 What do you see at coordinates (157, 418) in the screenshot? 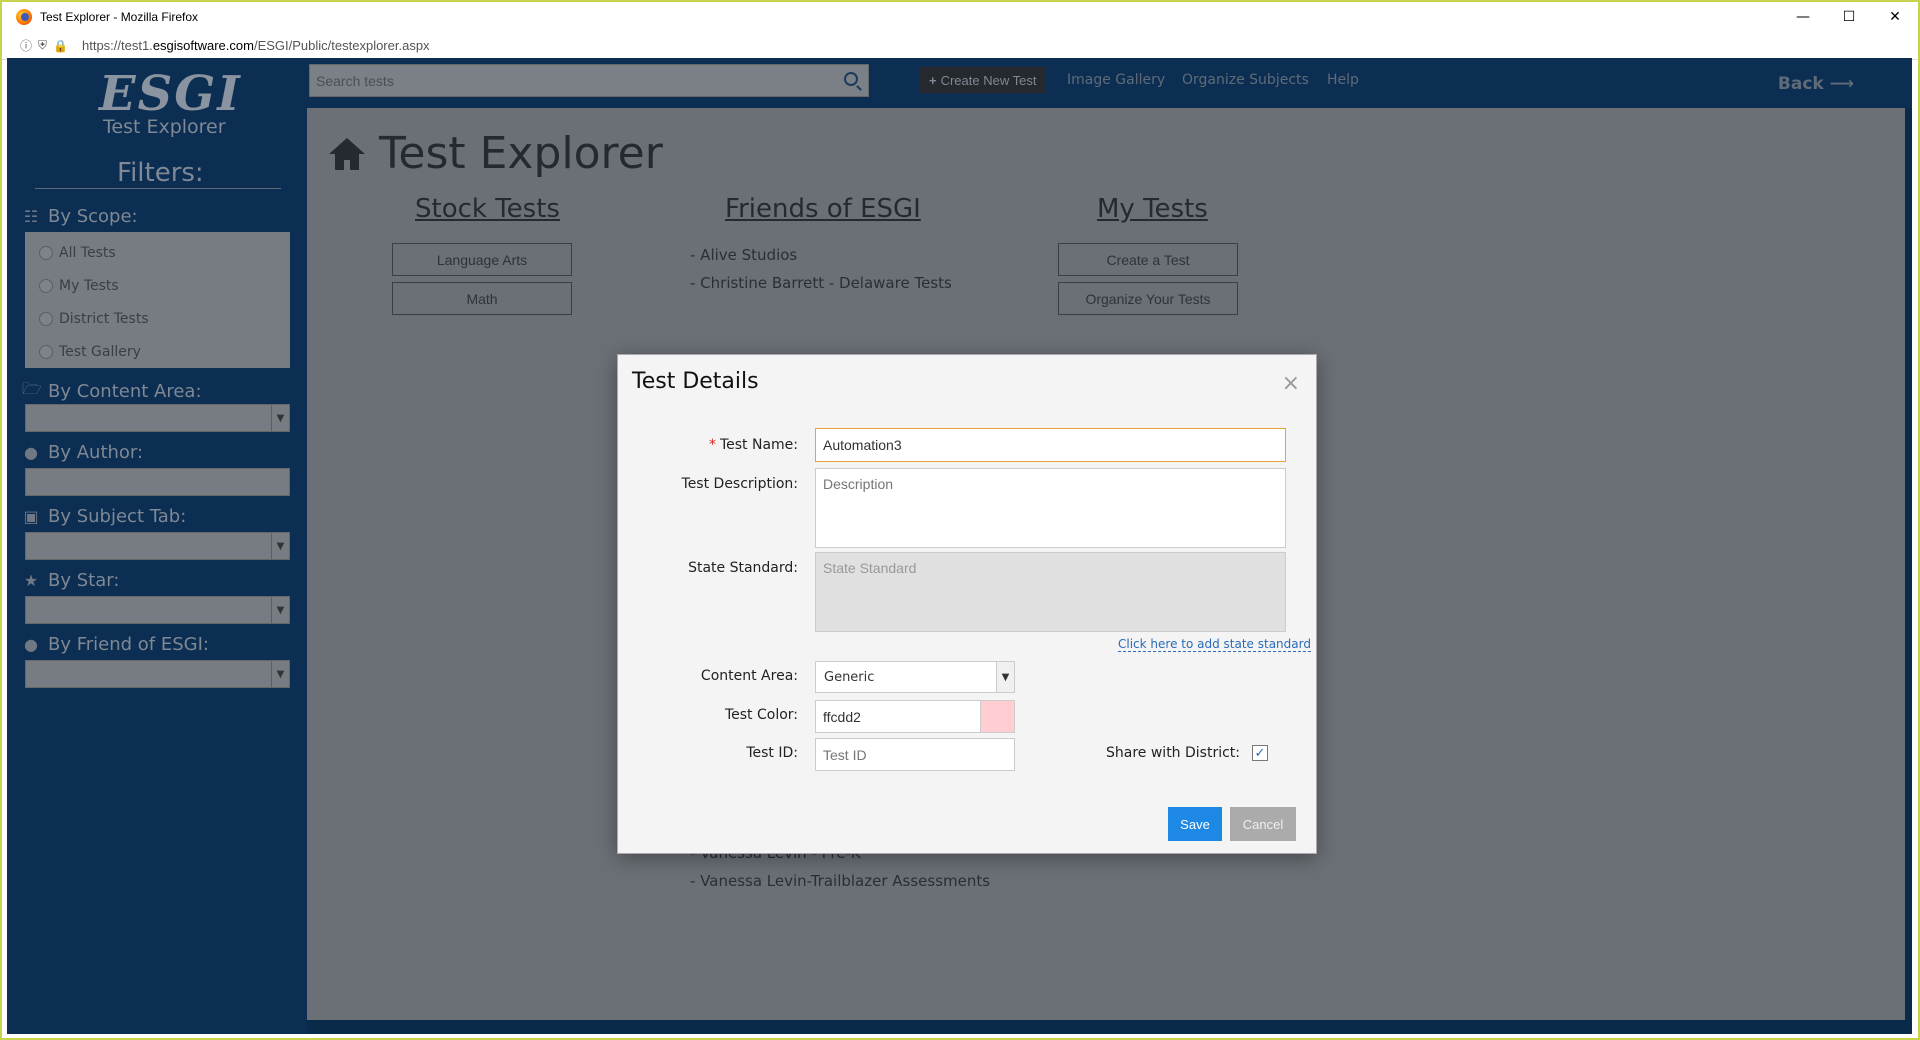
I see `content-area-select: ▼` at bounding box center [157, 418].